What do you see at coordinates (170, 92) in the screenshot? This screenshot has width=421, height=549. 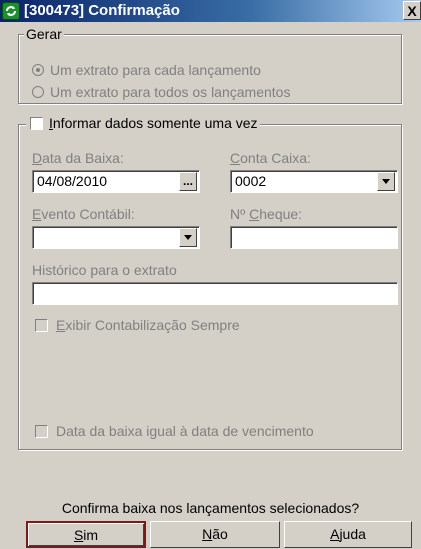 I see `radio-label: Um extrato para todos os lançamentos` at bounding box center [170, 92].